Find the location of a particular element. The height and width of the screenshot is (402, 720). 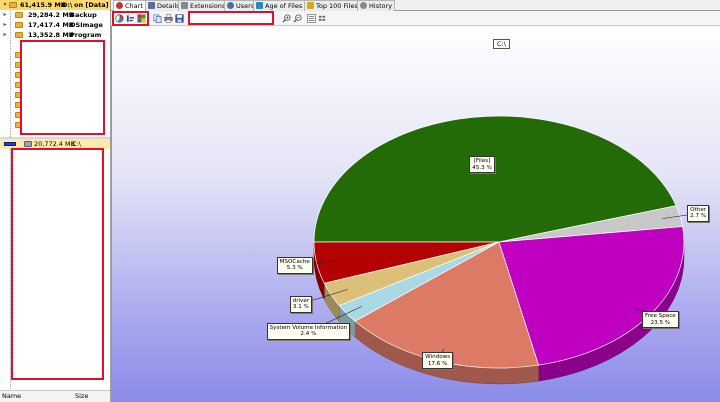

pie-label: [Files] 45.3 % is located at coordinates (482, 165).